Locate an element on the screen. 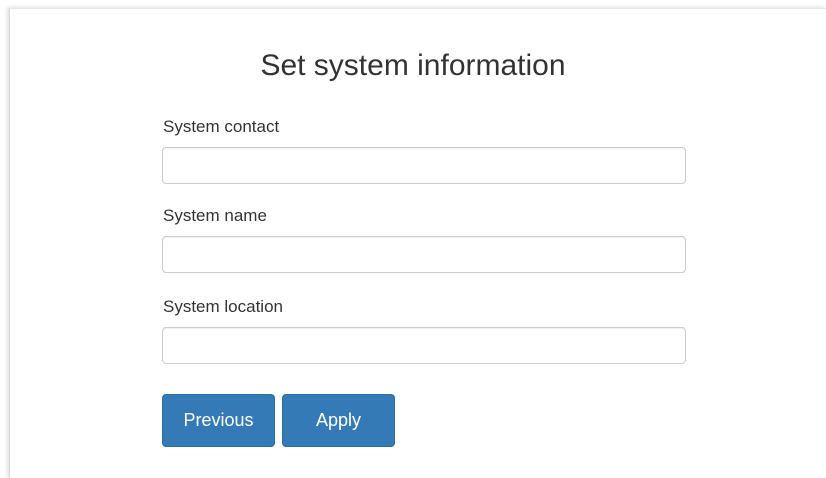  apply-button: Apply is located at coordinates (338, 420).